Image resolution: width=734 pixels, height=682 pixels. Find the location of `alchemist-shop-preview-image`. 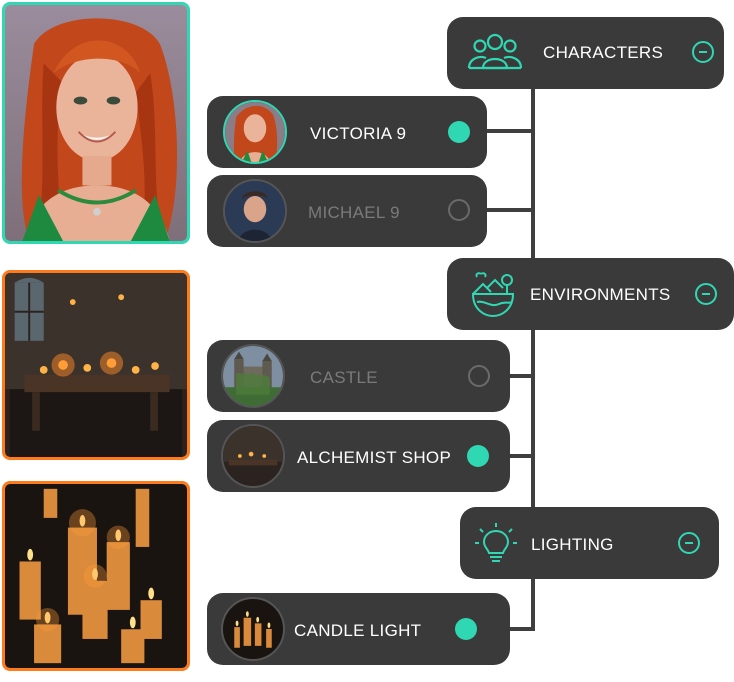

alchemist-shop-preview-image is located at coordinates (96, 365).